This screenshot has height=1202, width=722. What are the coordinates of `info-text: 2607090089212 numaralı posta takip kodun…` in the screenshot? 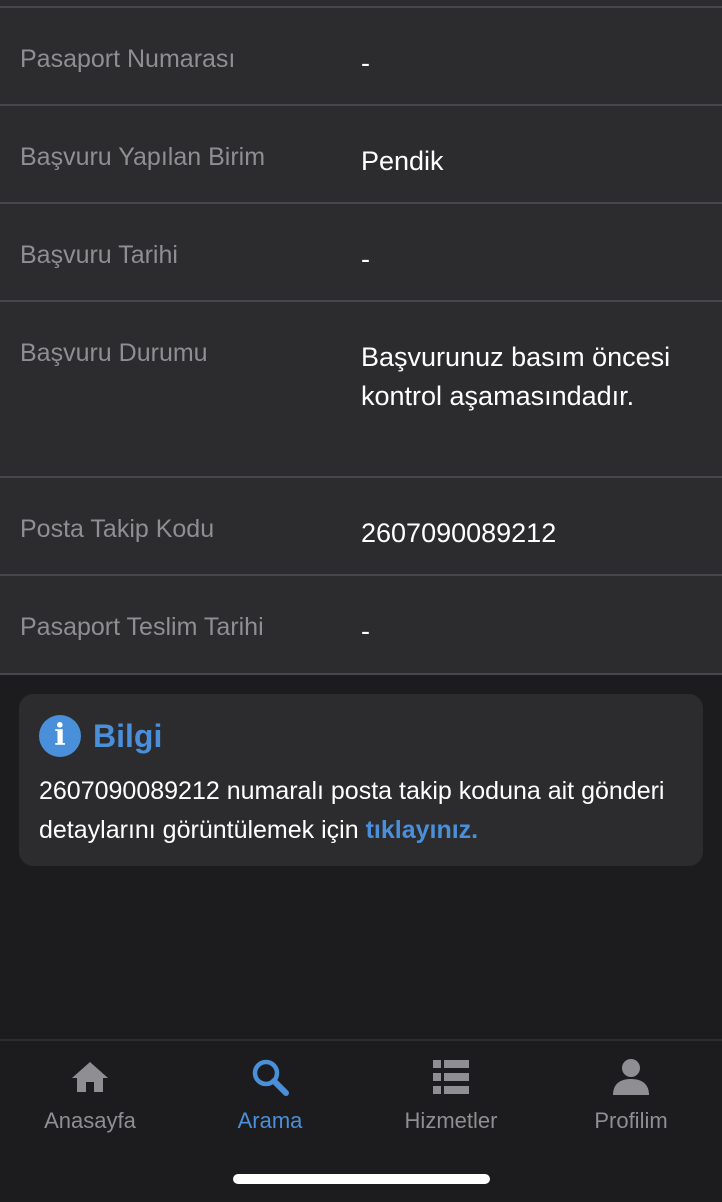 It's located at (364, 811).